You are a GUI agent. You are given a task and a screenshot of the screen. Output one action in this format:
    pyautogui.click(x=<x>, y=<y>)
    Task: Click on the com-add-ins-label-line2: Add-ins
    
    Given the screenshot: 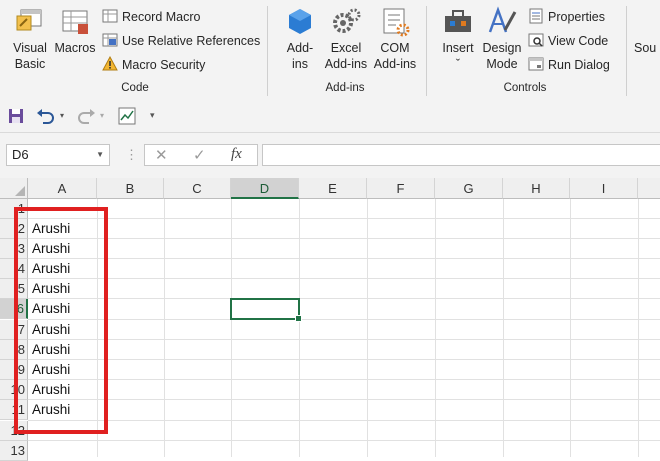 What is the action you would take?
    pyautogui.click(x=395, y=64)
    